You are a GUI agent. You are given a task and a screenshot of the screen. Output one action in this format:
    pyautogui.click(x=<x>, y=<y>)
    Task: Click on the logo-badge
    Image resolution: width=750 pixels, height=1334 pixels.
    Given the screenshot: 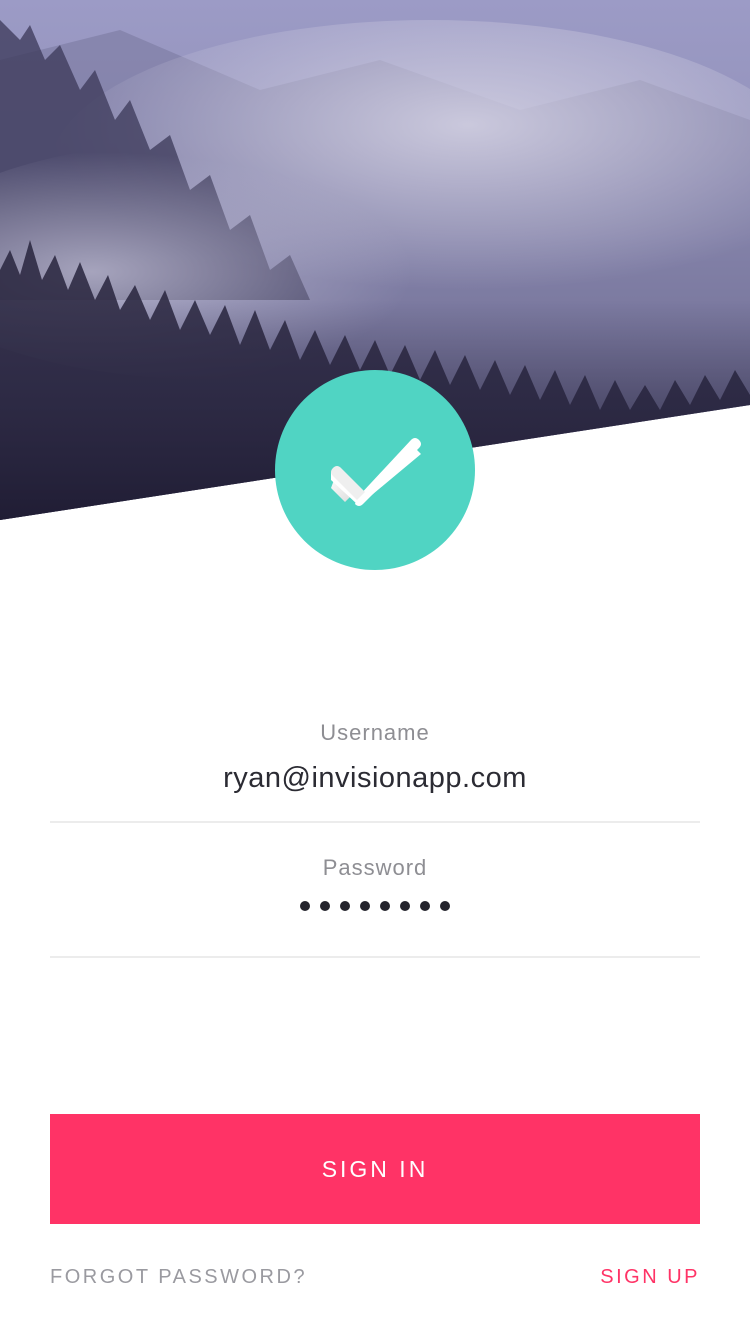 What is the action you would take?
    pyautogui.click(x=375, y=470)
    